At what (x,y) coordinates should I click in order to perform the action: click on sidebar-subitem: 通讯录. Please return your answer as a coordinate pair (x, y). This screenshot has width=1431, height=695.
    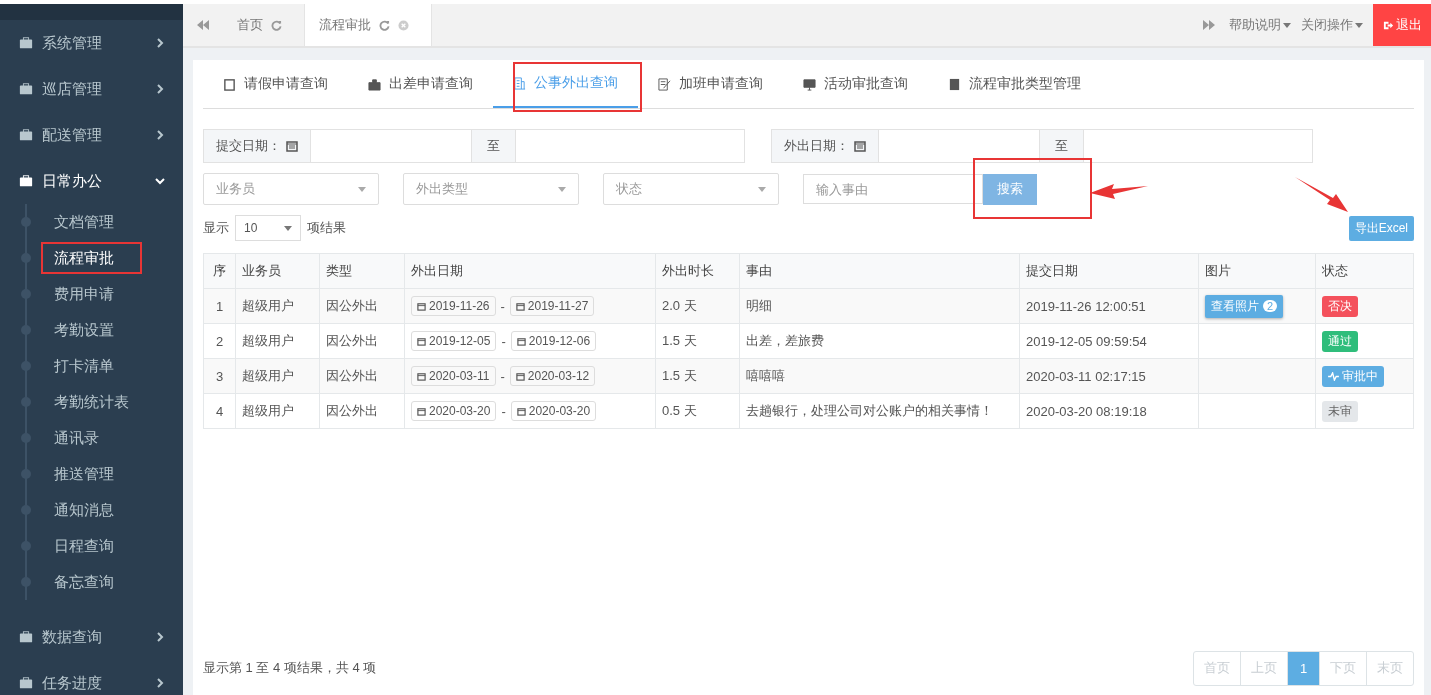
    Looking at the image, I should click on (91, 438).